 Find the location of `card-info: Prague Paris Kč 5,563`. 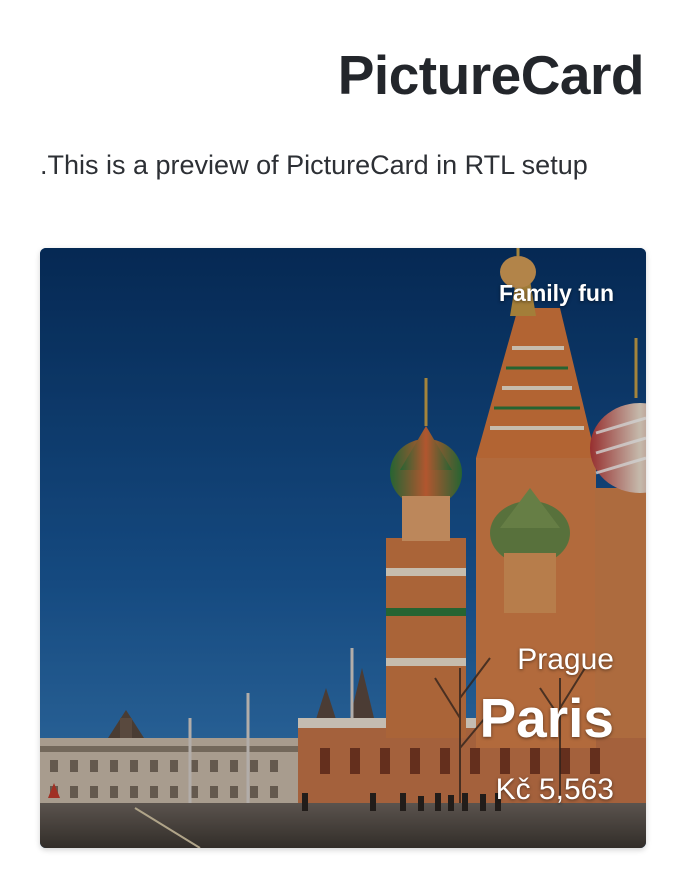

card-info: Prague Paris Kč 5,563 is located at coordinates (546, 725).